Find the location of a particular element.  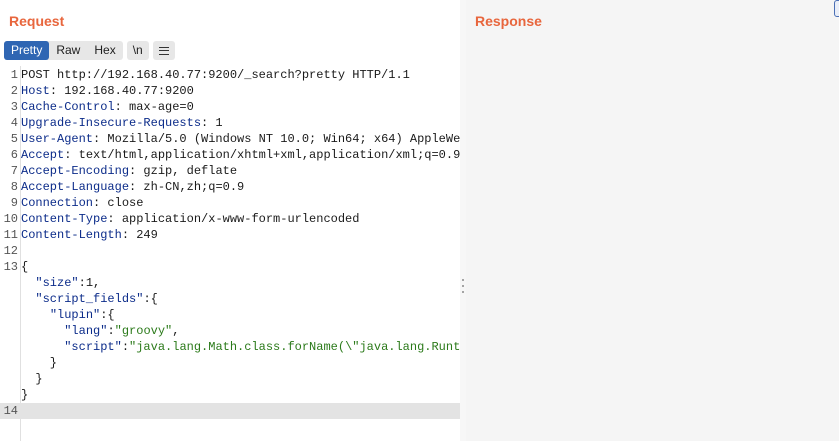

line-code: "lang":"groovy", is located at coordinates (100, 331).